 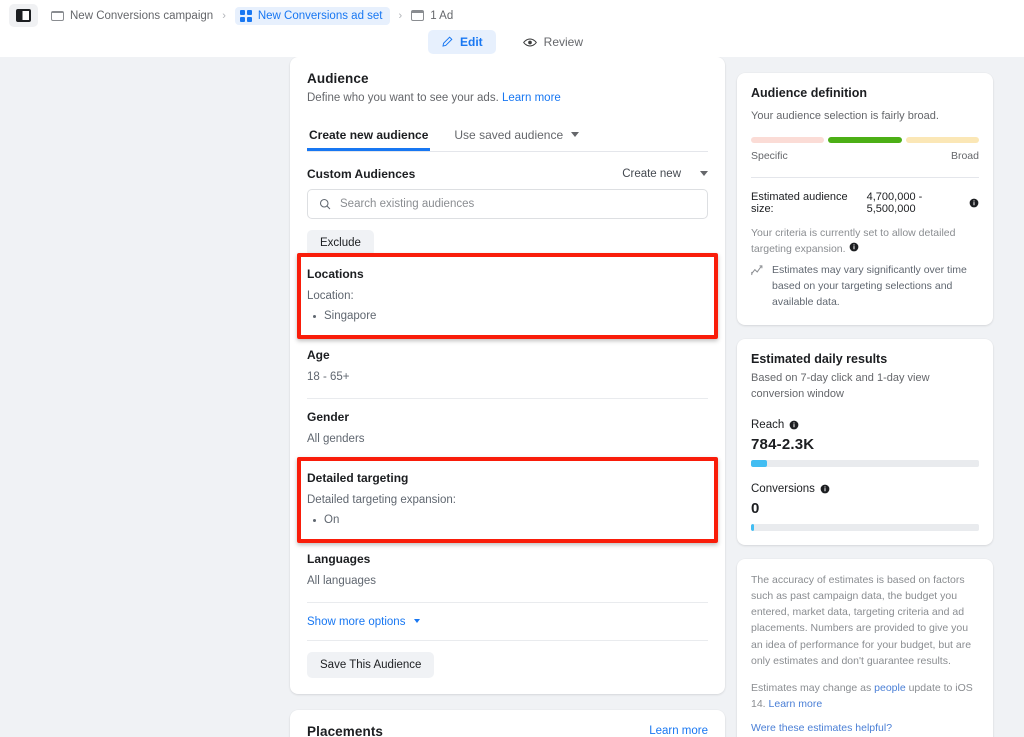 What do you see at coordinates (890, 688) in the screenshot?
I see `people-link: people` at bounding box center [890, 688].